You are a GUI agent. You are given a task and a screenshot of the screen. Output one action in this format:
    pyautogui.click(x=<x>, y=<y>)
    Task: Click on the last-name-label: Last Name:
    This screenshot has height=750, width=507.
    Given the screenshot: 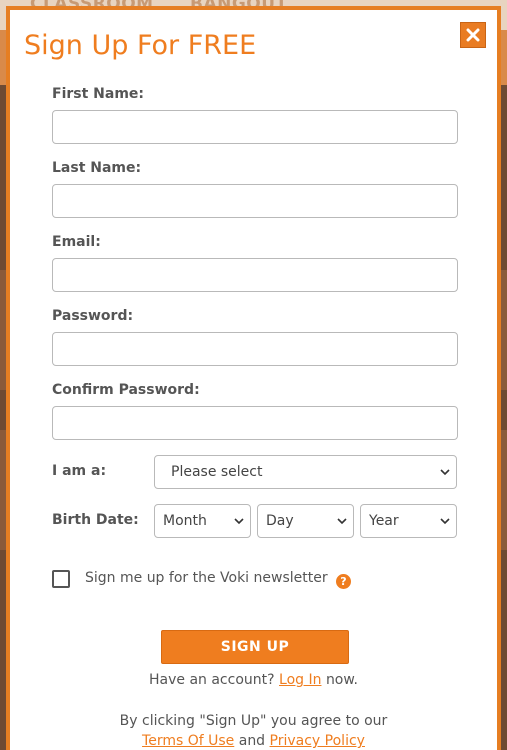 What is the action you would take?
    pyautogui.click(x=97, y=168)
    